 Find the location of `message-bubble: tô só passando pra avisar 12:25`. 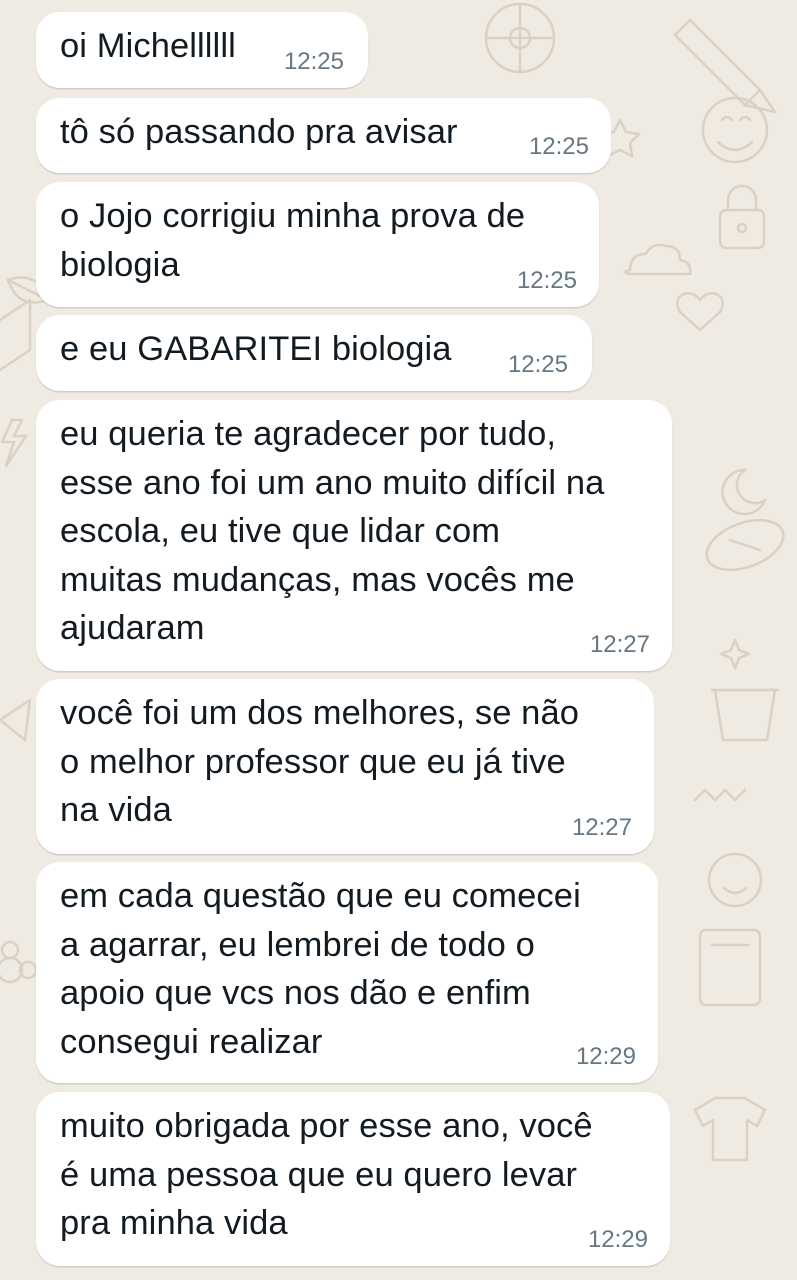

message-bubble: tô só passando pra avisar 12:25 is located at coordinates (323, 135).